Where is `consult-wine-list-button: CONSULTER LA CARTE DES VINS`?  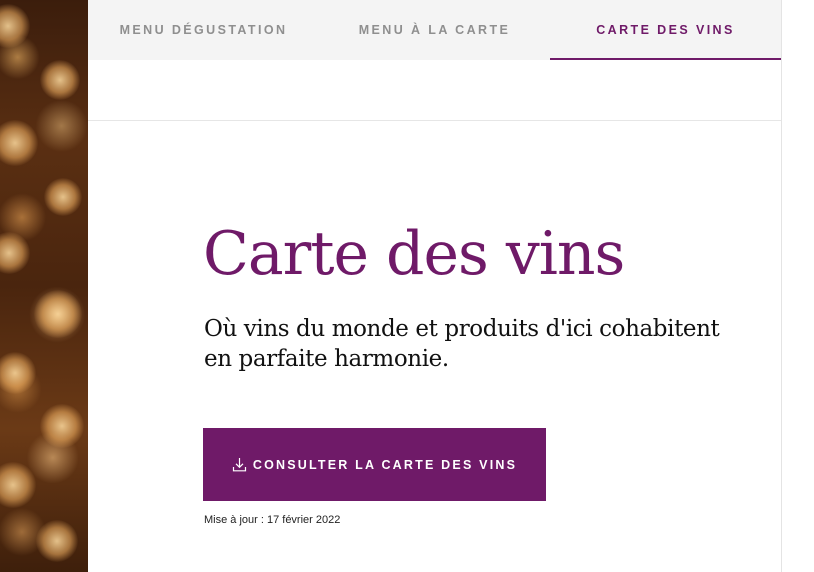
consult-wine-list-button: CONSULTER LA CARTE DES VINS is located at coordinates (374, 464).